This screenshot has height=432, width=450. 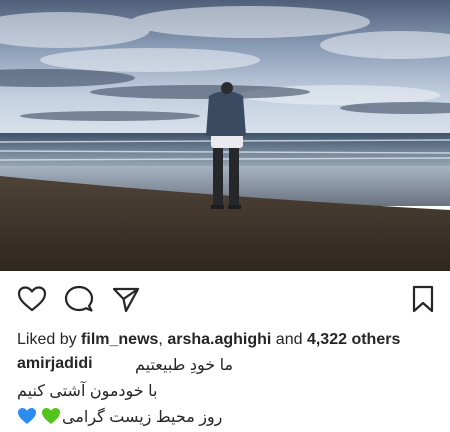 What do you see at coordinates (184, 365) in the screenshot?
I see `caption-line-1: ما خودِ طبیعتیم` at bounding box center [184, 365].